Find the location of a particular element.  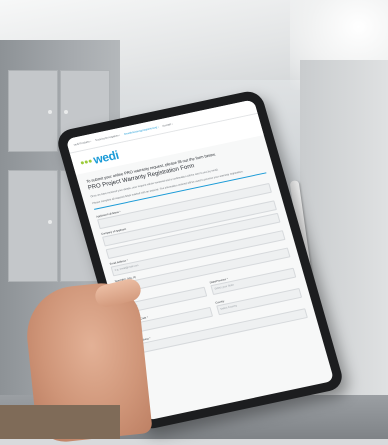

sleeve is located at coordinates (60, 422).